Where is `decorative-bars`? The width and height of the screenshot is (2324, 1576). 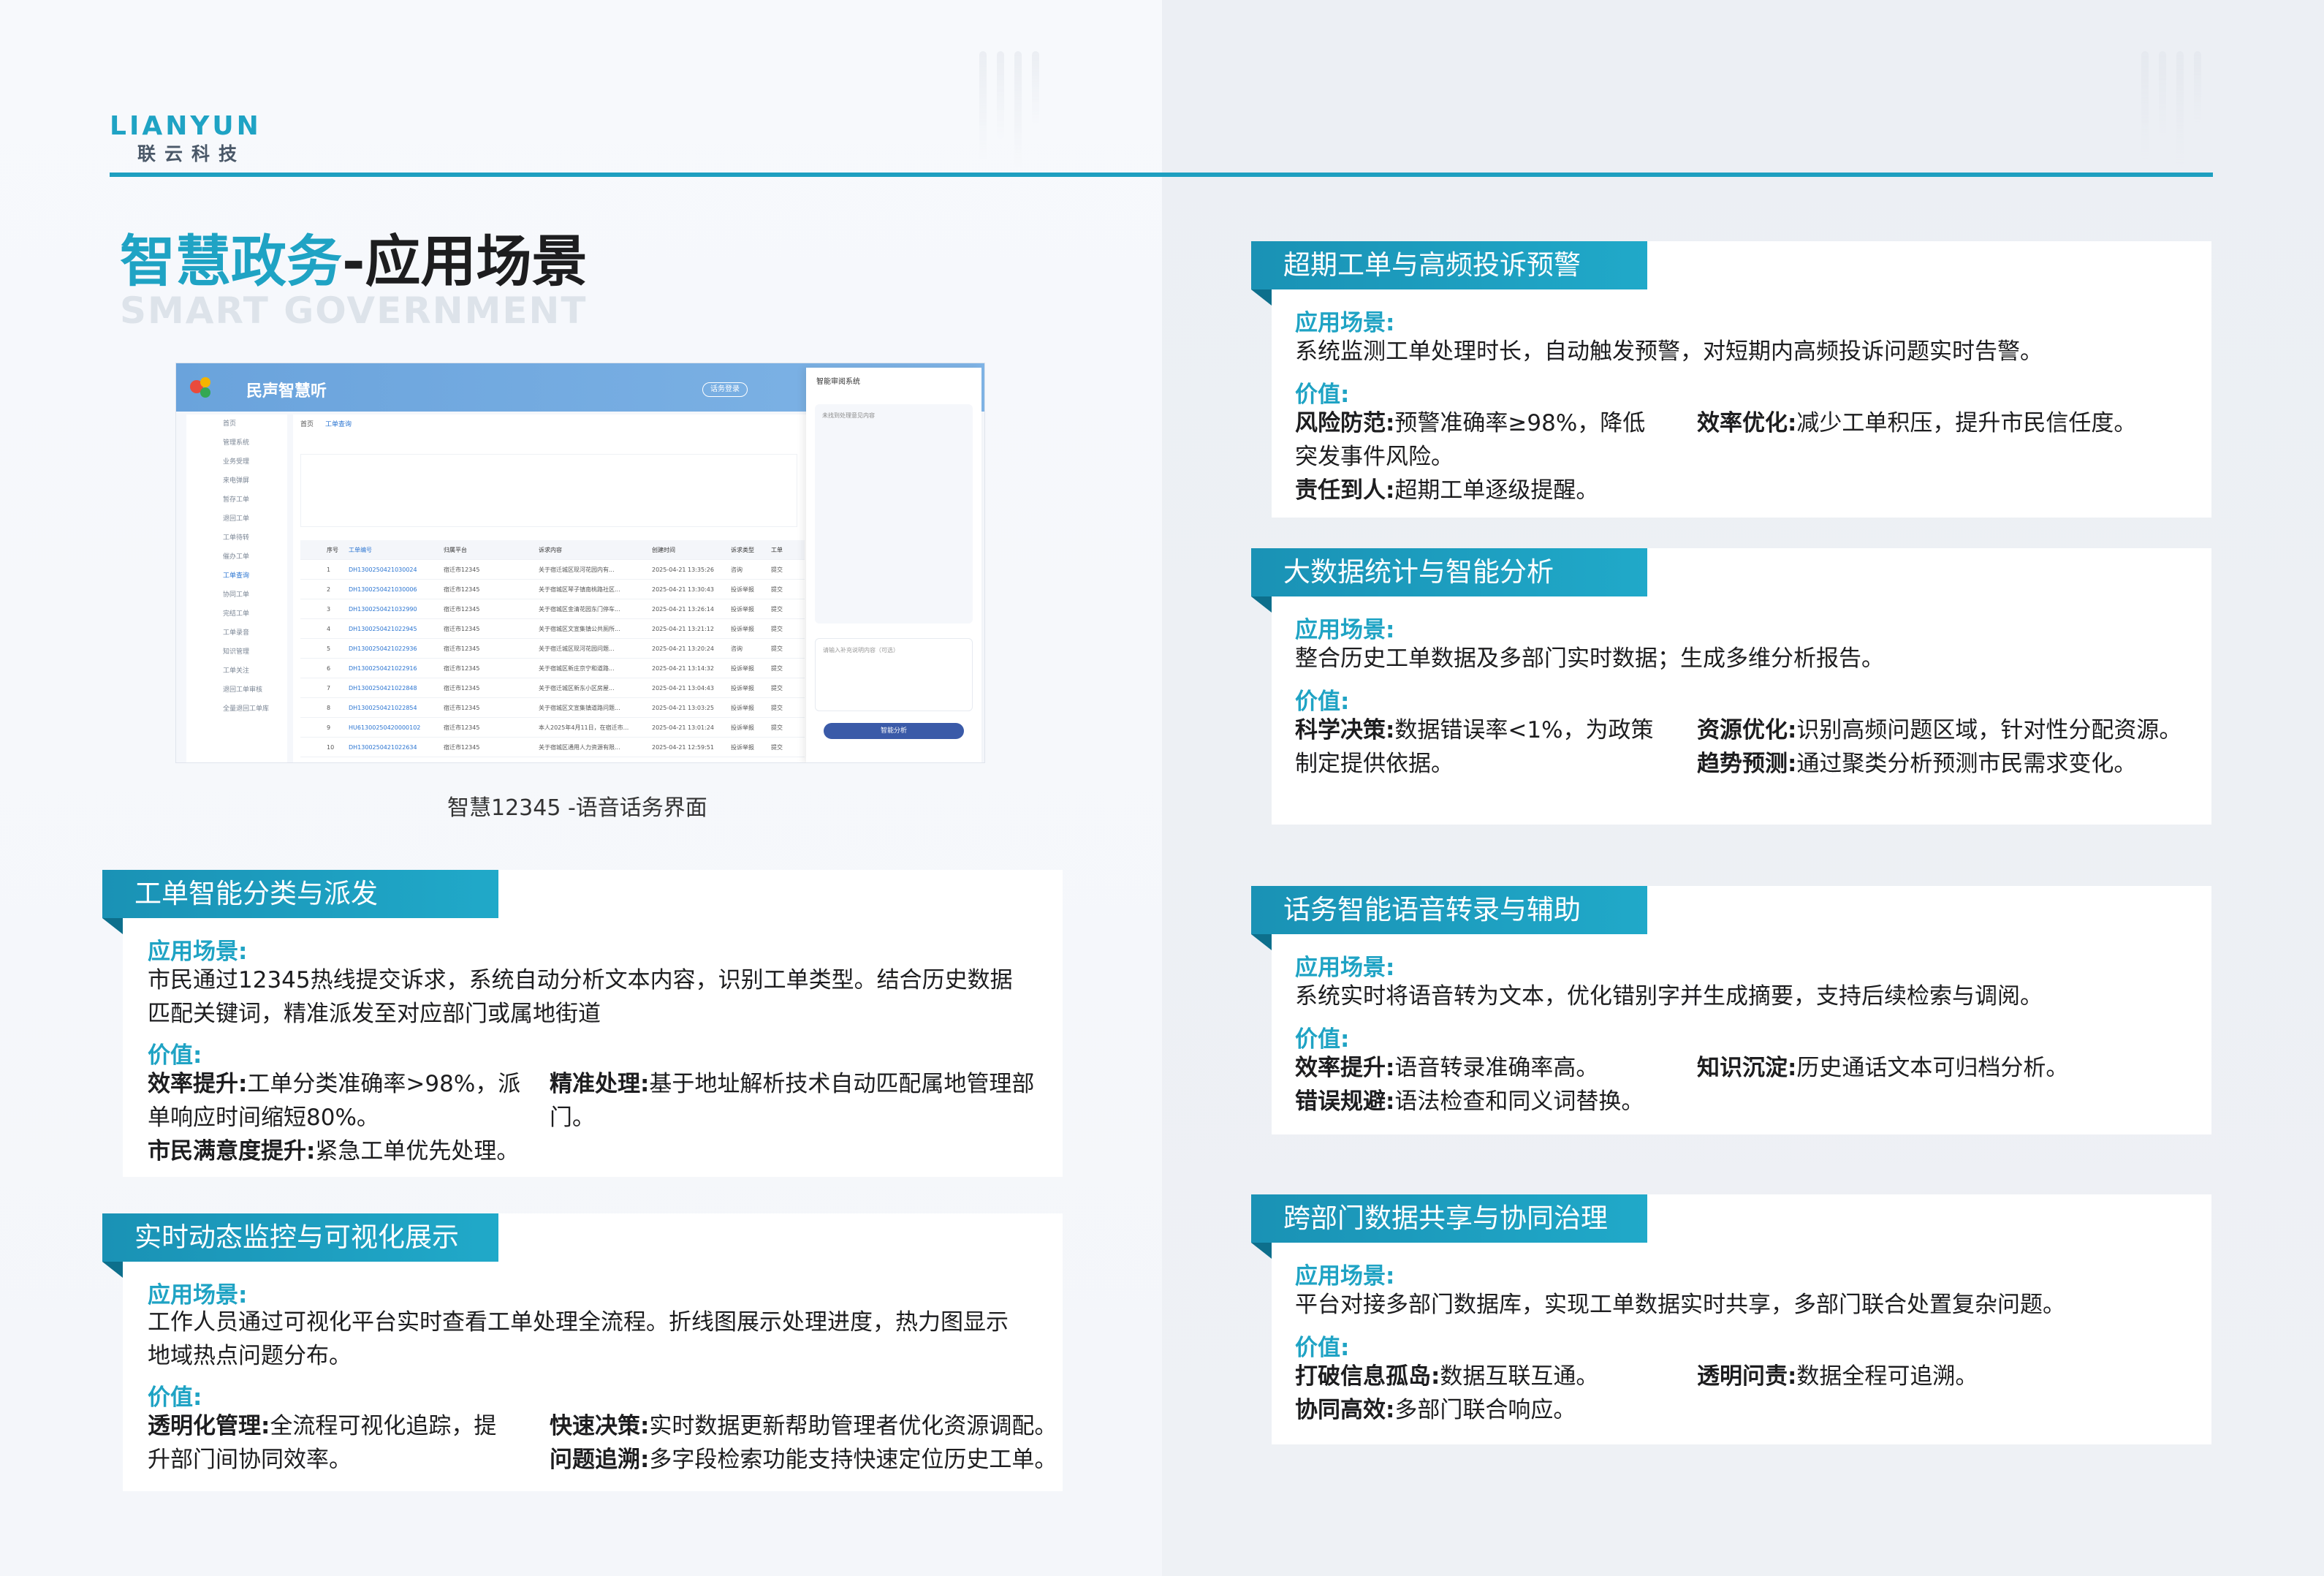
decorative-bars is located at coordinates (1009, 109).